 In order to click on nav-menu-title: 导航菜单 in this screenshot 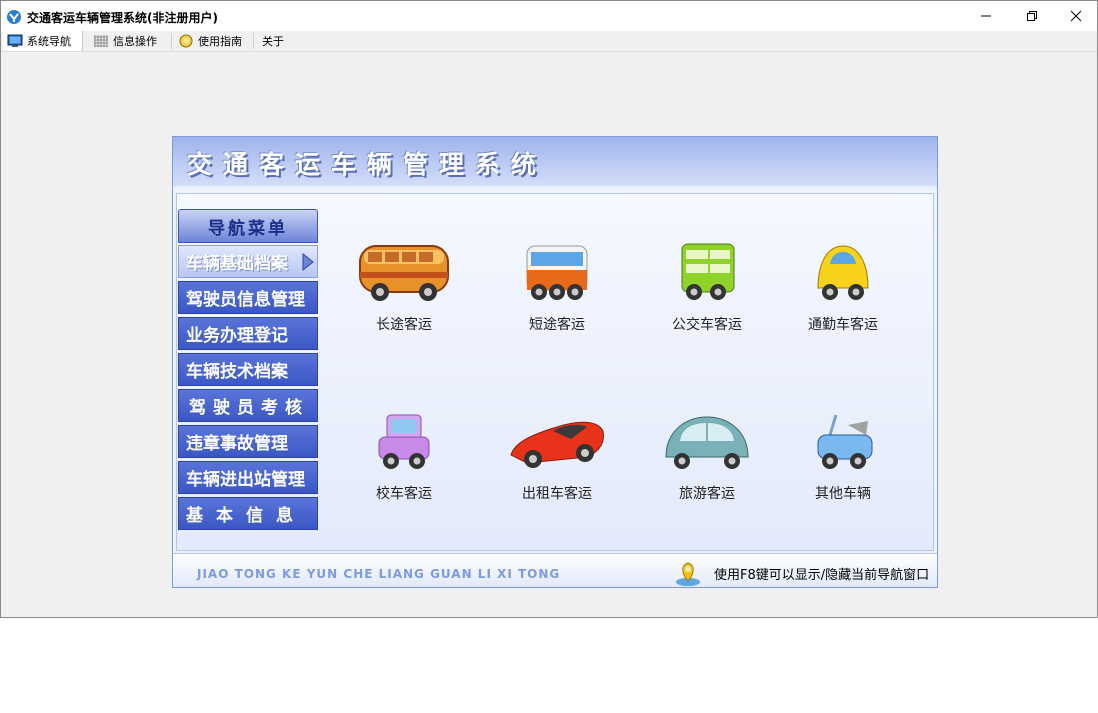, I will do `click(248, 228)`.